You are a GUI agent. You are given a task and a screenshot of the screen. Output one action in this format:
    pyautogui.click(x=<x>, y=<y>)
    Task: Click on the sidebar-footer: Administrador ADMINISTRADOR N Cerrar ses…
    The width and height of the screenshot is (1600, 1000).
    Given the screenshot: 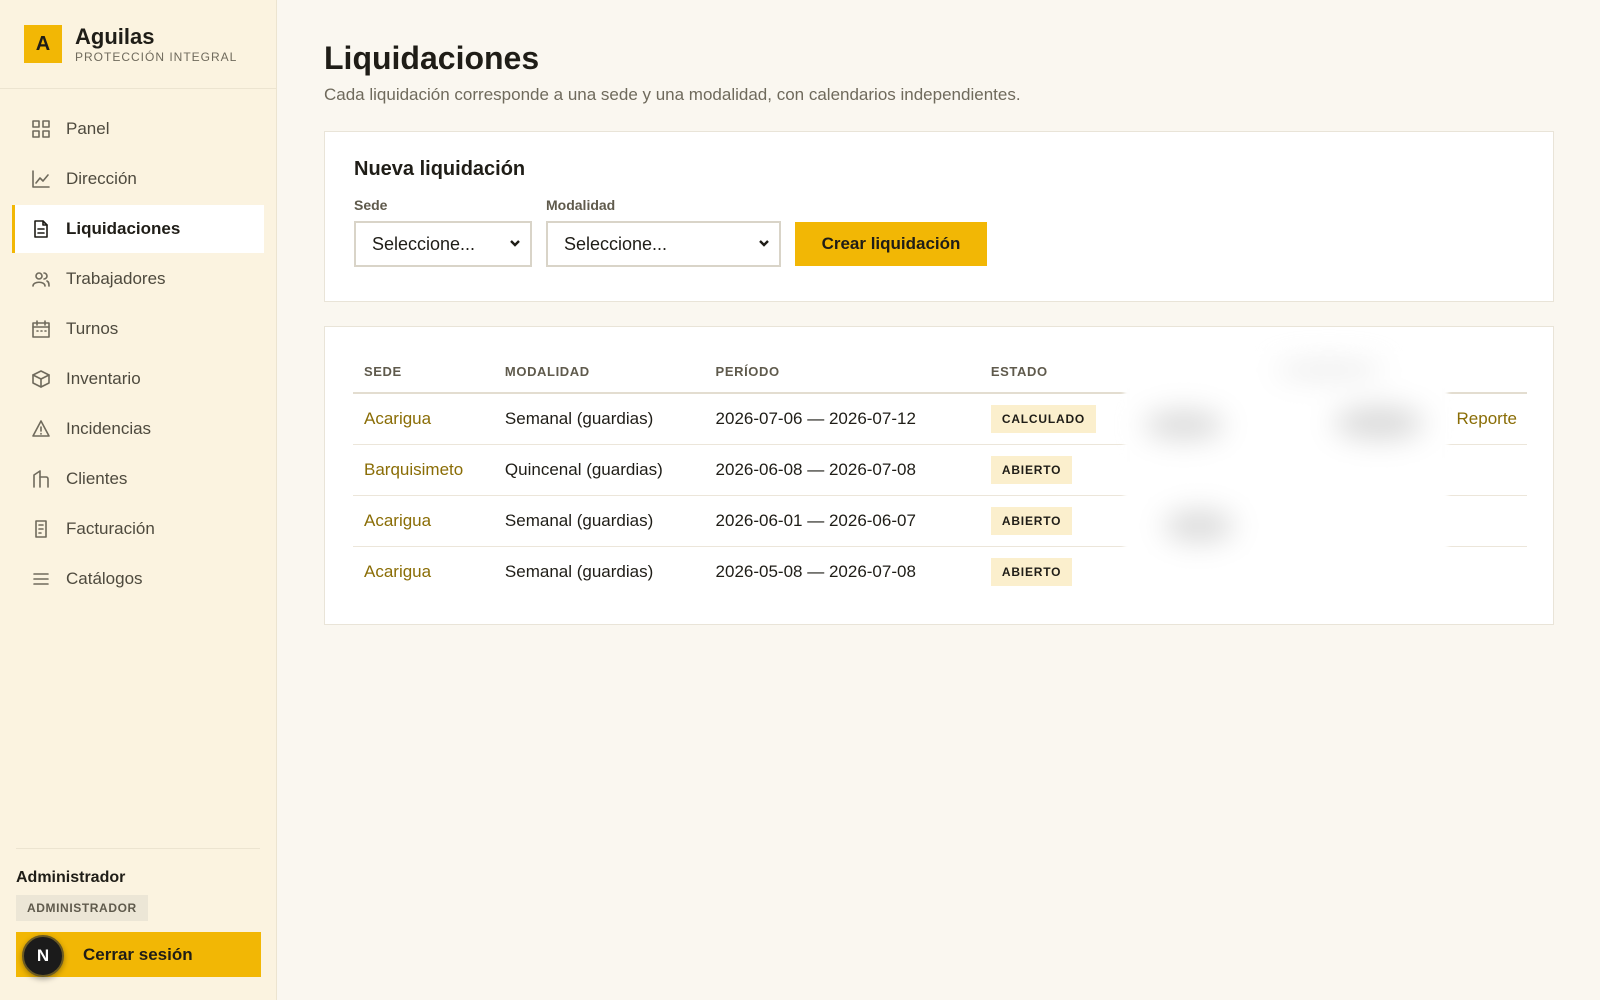 What is the action you would take?
    pyautogui.click(x=138, y=912)
    